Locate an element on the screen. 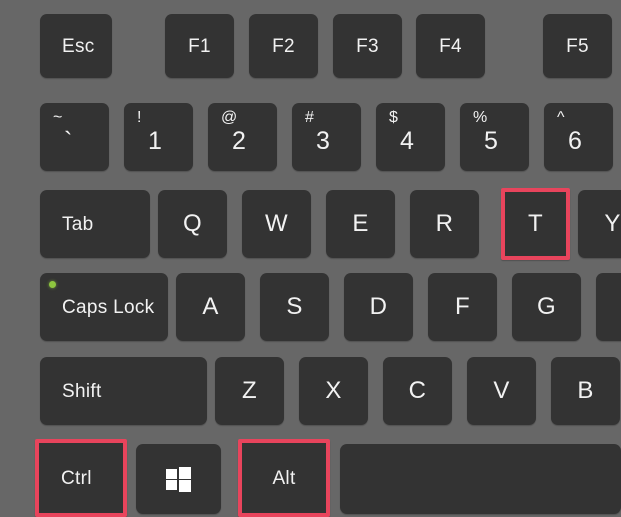 The image size is (621, 517). key-b: B is located at coordinates (585, 391).